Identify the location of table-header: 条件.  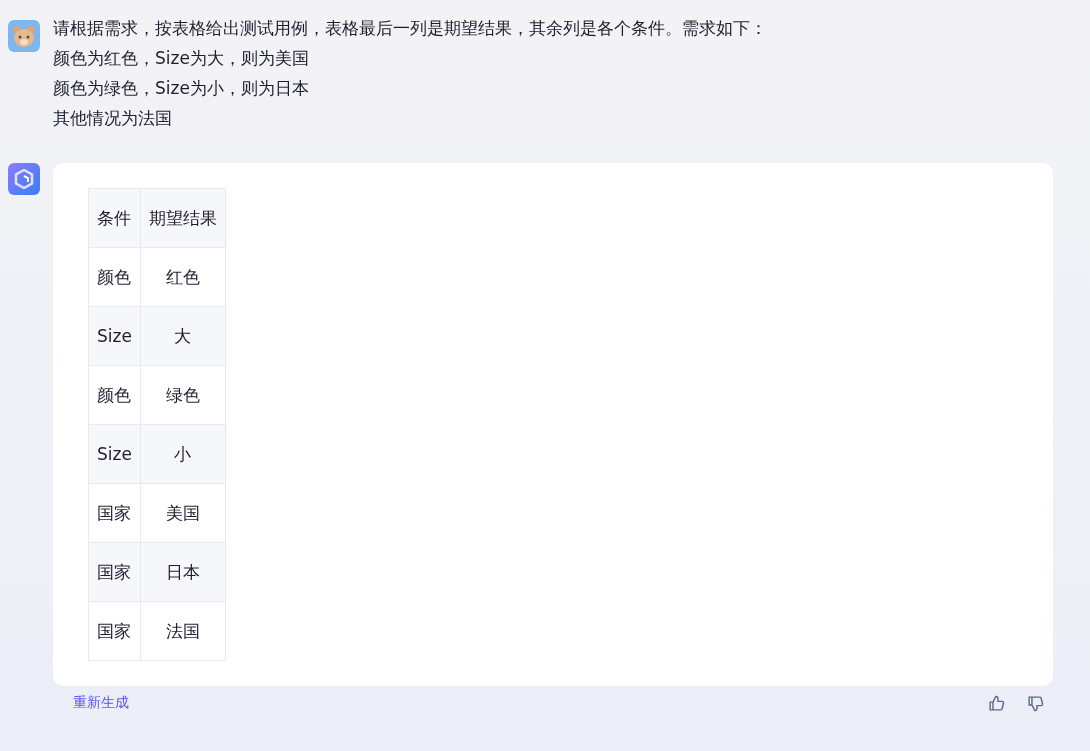
(114, 218).